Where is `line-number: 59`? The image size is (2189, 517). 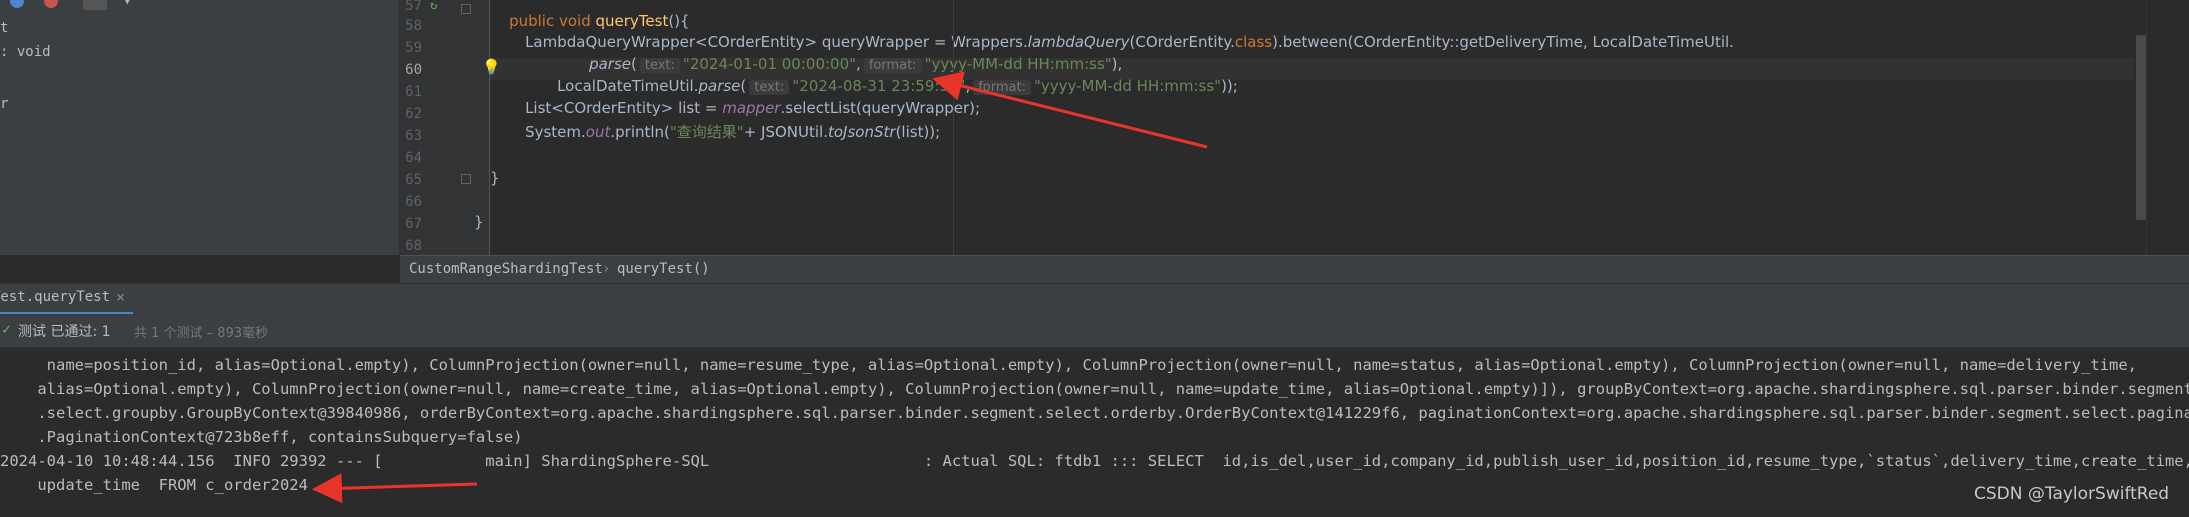
line-number: 59 is located at coordinates (413, 48).